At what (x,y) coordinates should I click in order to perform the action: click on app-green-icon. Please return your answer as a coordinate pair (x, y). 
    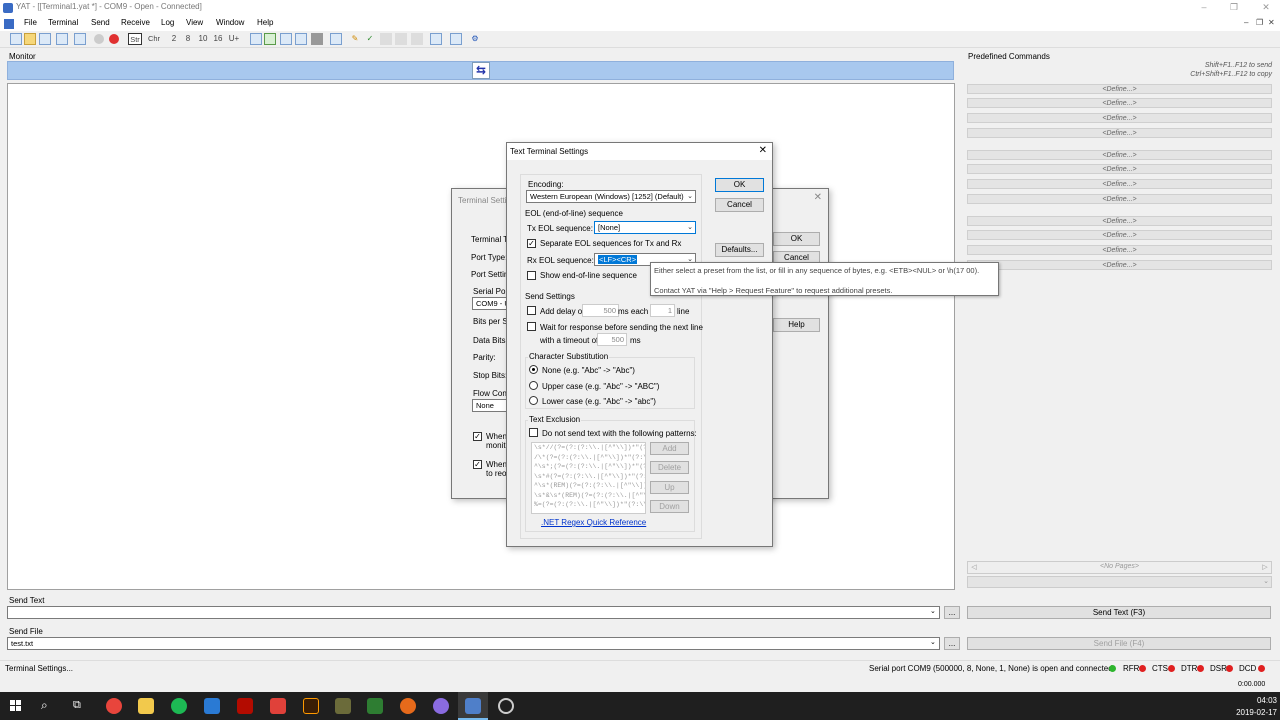
    Looking at the image, I should click on (375, 706).